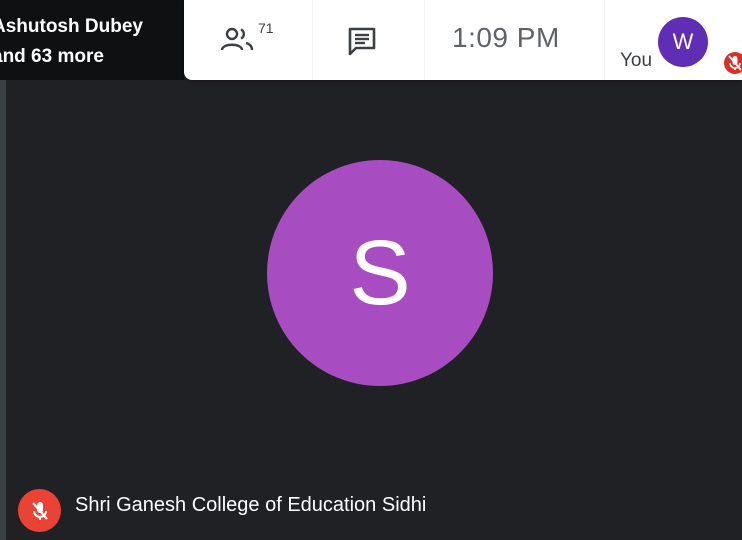 Image resolution: width=742 pixels, height=540 pixels. I want to click on self-avatar: W, so click(683, 42).